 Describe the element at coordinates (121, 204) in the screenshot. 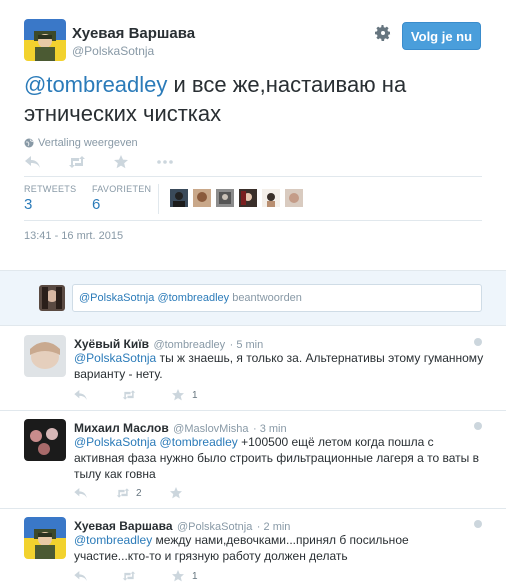

I see `favorites-count: 6` at that location.